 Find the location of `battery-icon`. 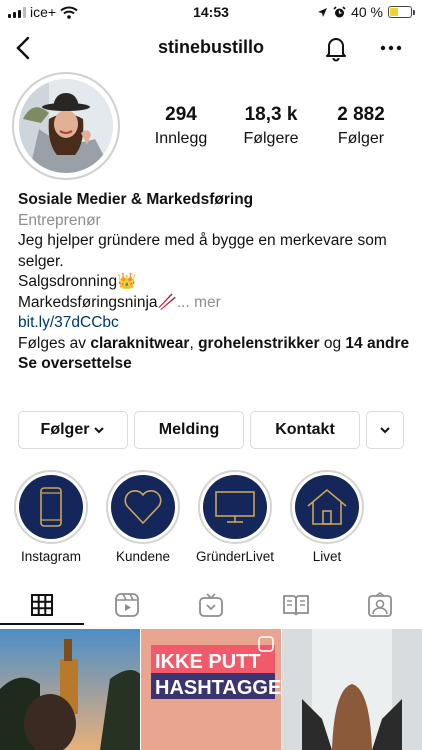

battery-icon is located at coordinates (401, 12).